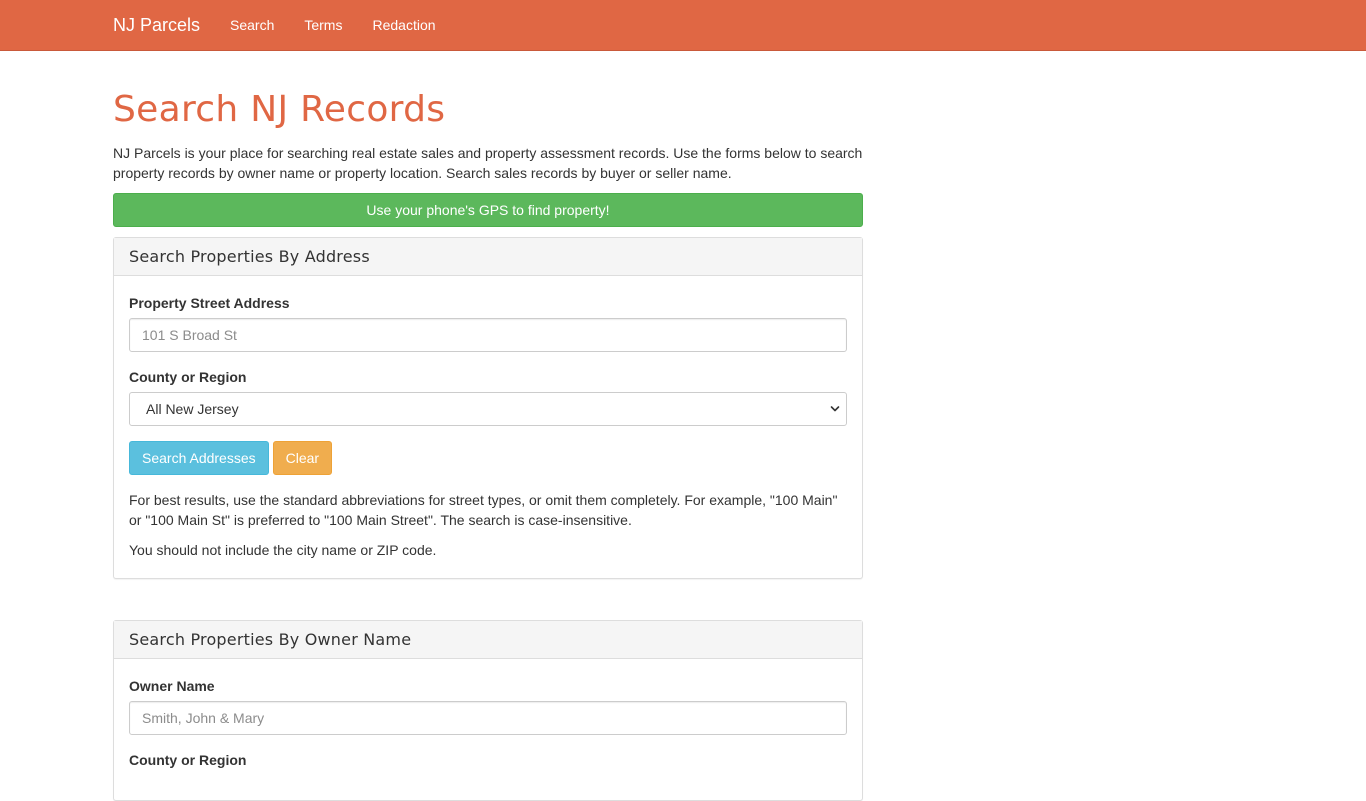 The image size is (1366, 801). What do you see at coordinates (156, 25) in the screenshot?
I see `brand-link: NJ Parcels` at bounding box center [156, 25].